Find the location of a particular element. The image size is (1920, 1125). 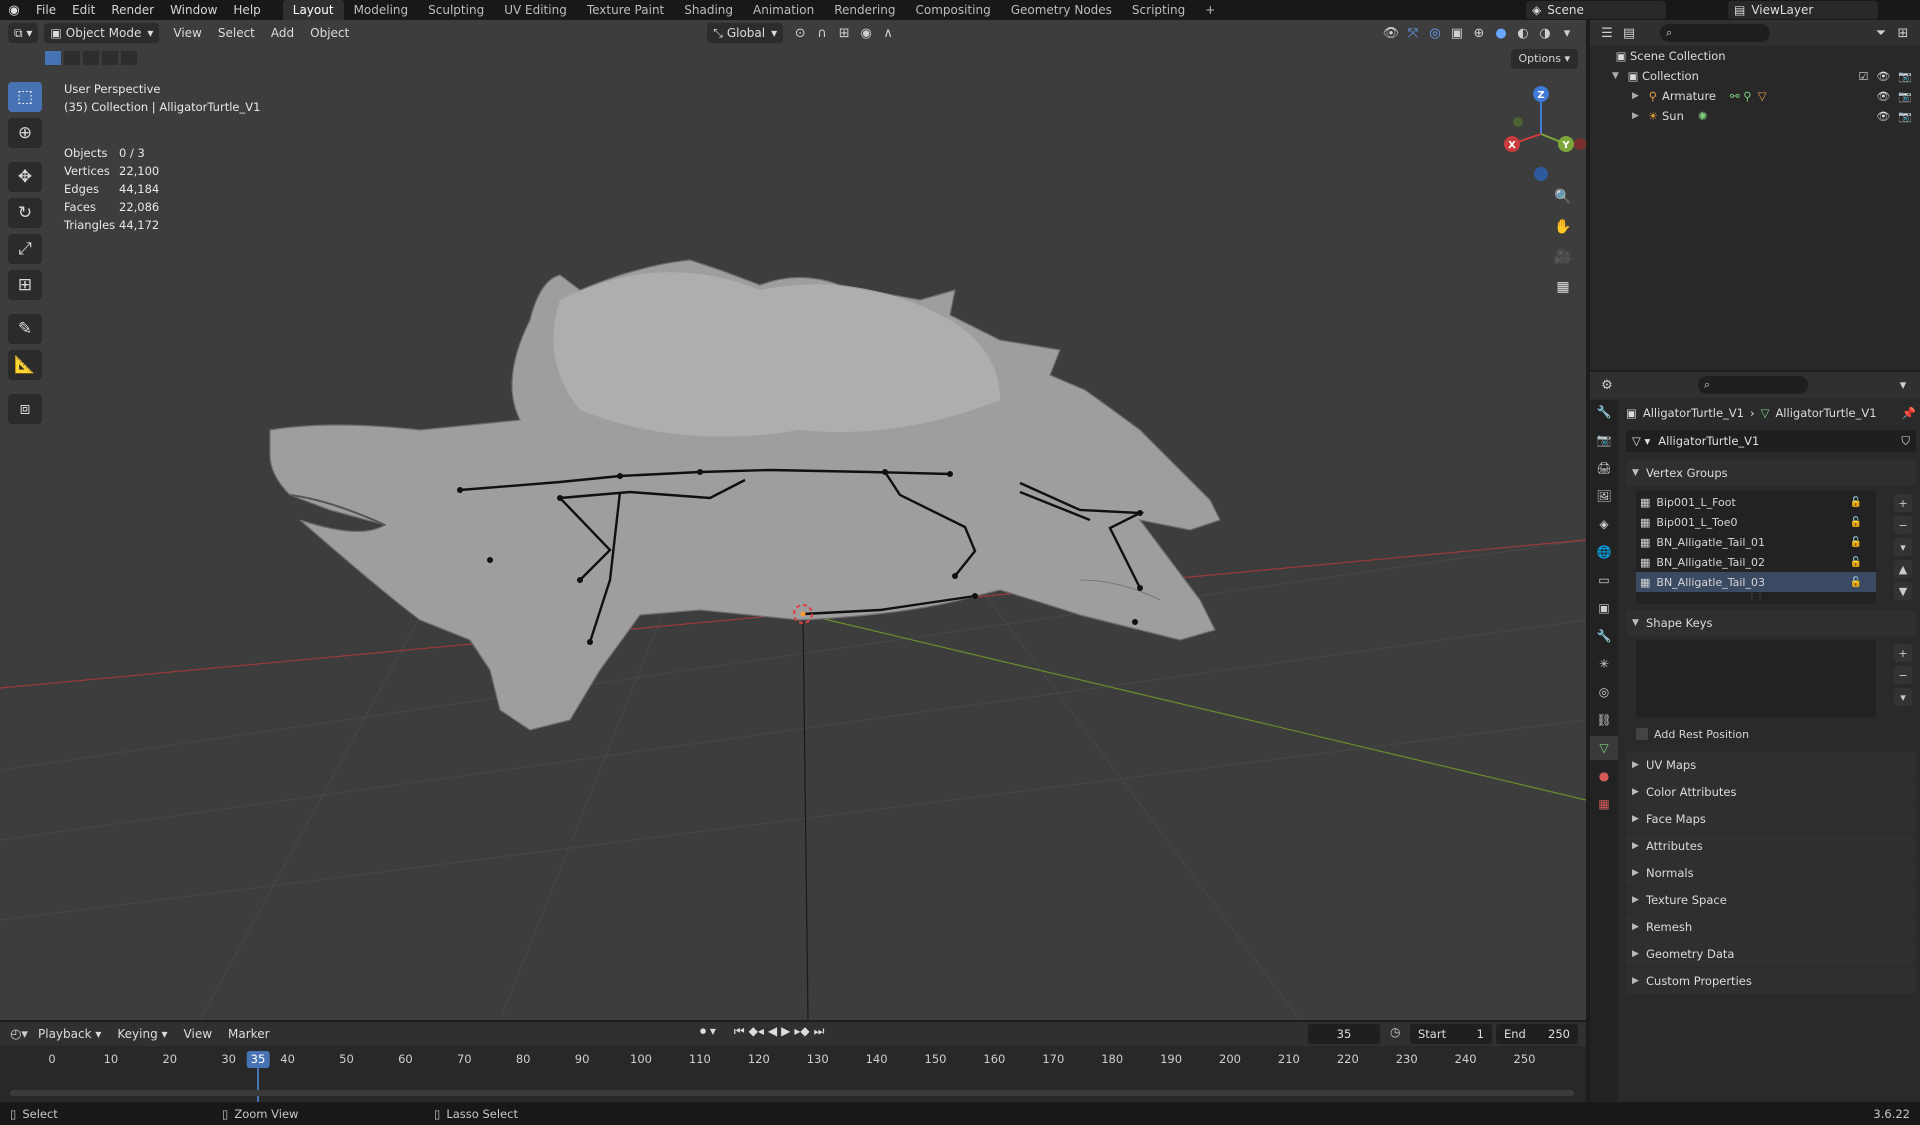

cursor-tool-icon: ⊕ is located at coordinates (25, 133).